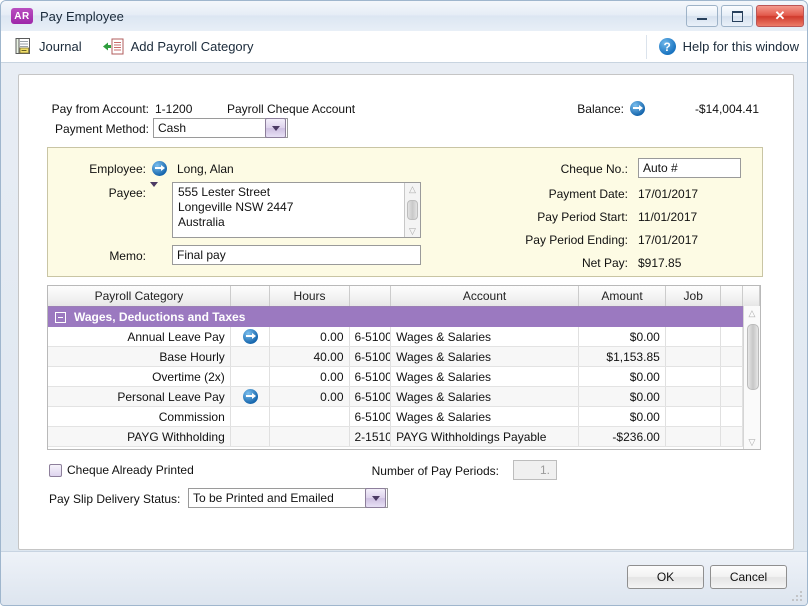  I want to click on journal-button: Journal, so click(47, 46).